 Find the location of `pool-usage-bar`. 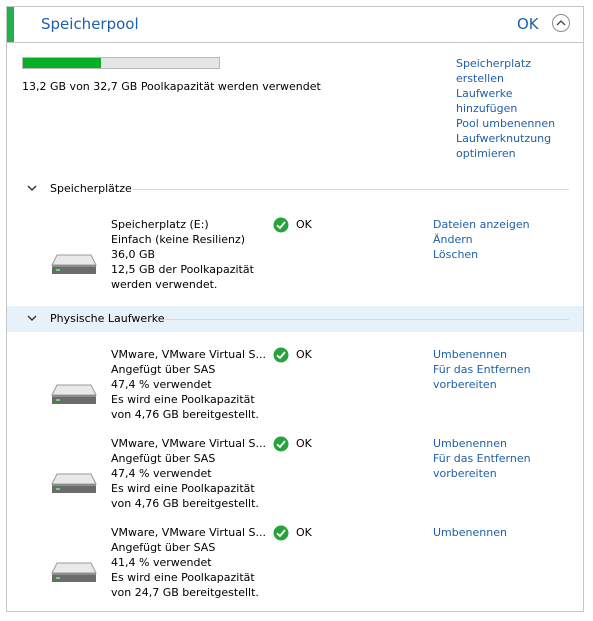

pool-usage-bar is located at coordinates (121, 63).